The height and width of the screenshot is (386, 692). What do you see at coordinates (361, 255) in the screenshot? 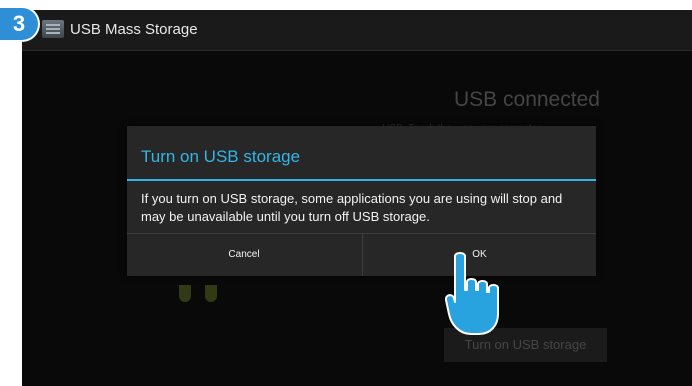
I see `dialog-button-bar: Cancel OK` at bounding box center [361, 255].